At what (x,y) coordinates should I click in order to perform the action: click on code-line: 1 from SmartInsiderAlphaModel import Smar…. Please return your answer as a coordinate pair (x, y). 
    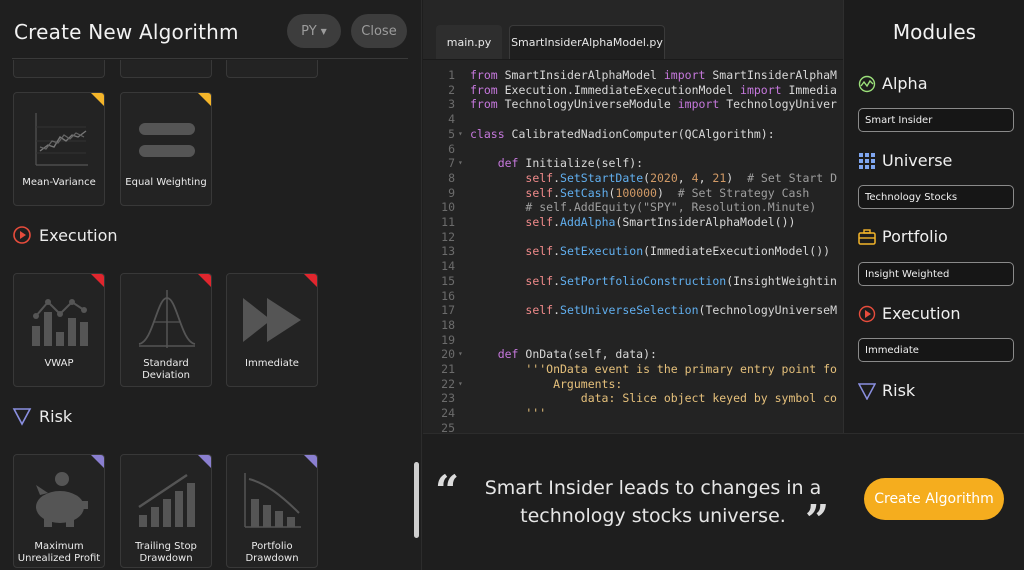
    Looking at the image, I should click on (633, 75).